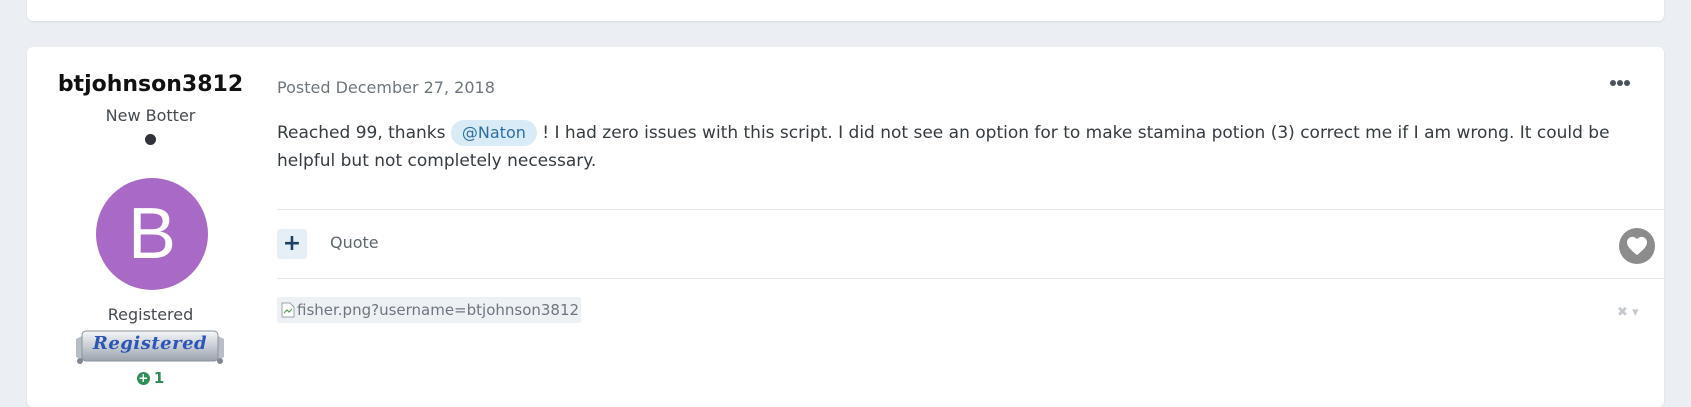  What do you see at coordinates (364, 133) in the screenshot?
I see `post-text-start: Reached 99, thanks` at bounding box center [364, 133].